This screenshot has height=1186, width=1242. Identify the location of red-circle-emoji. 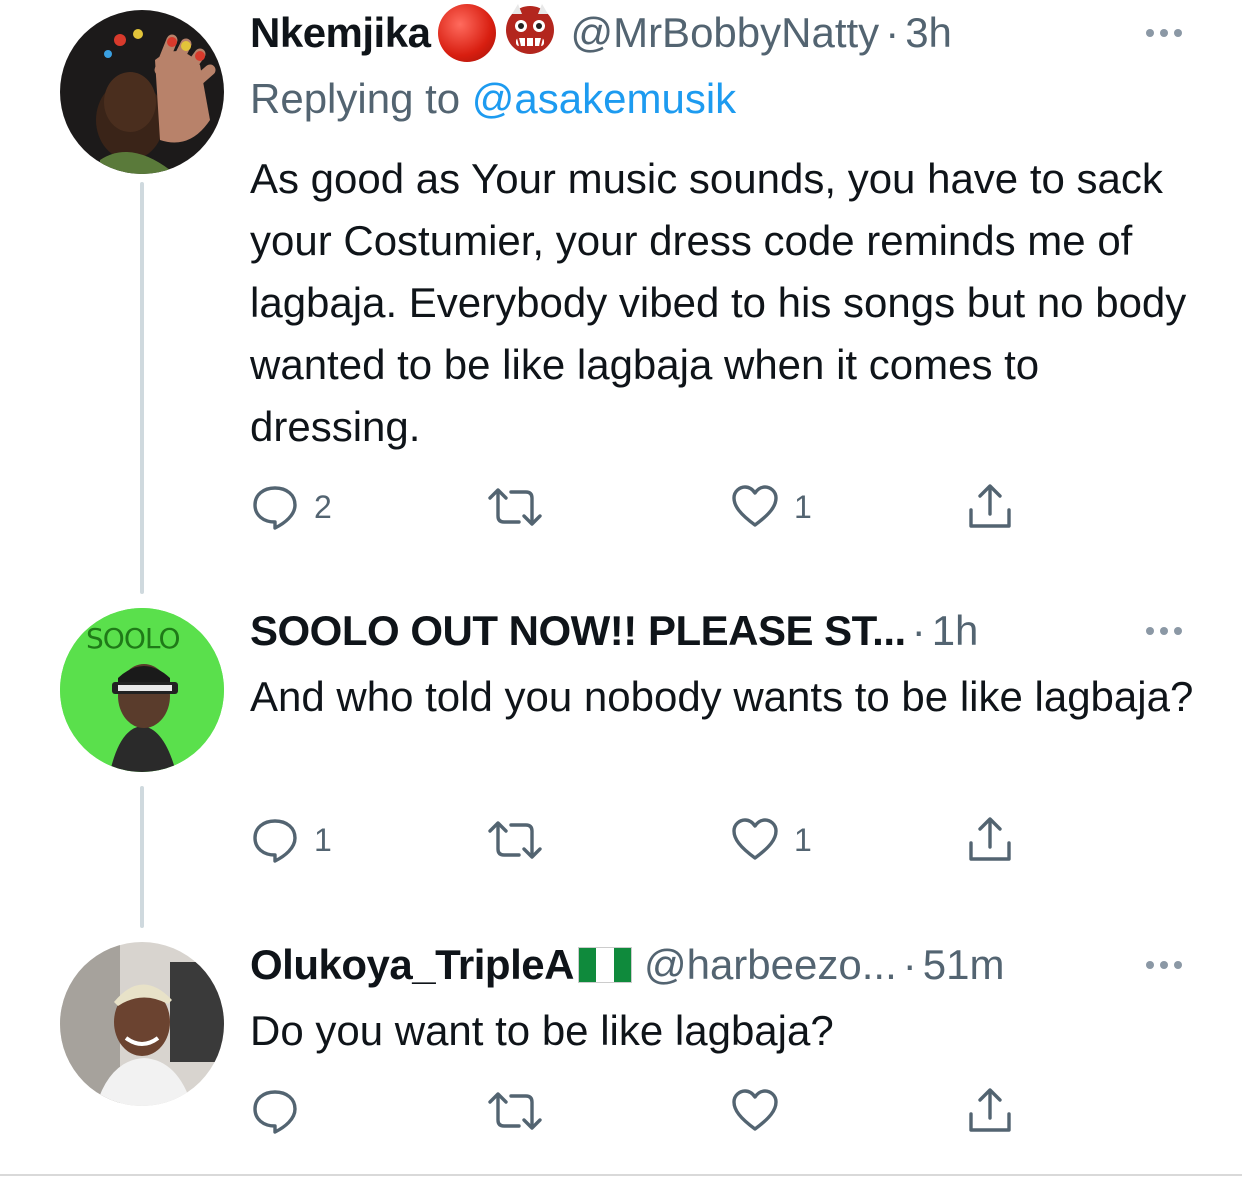
(467, 33).